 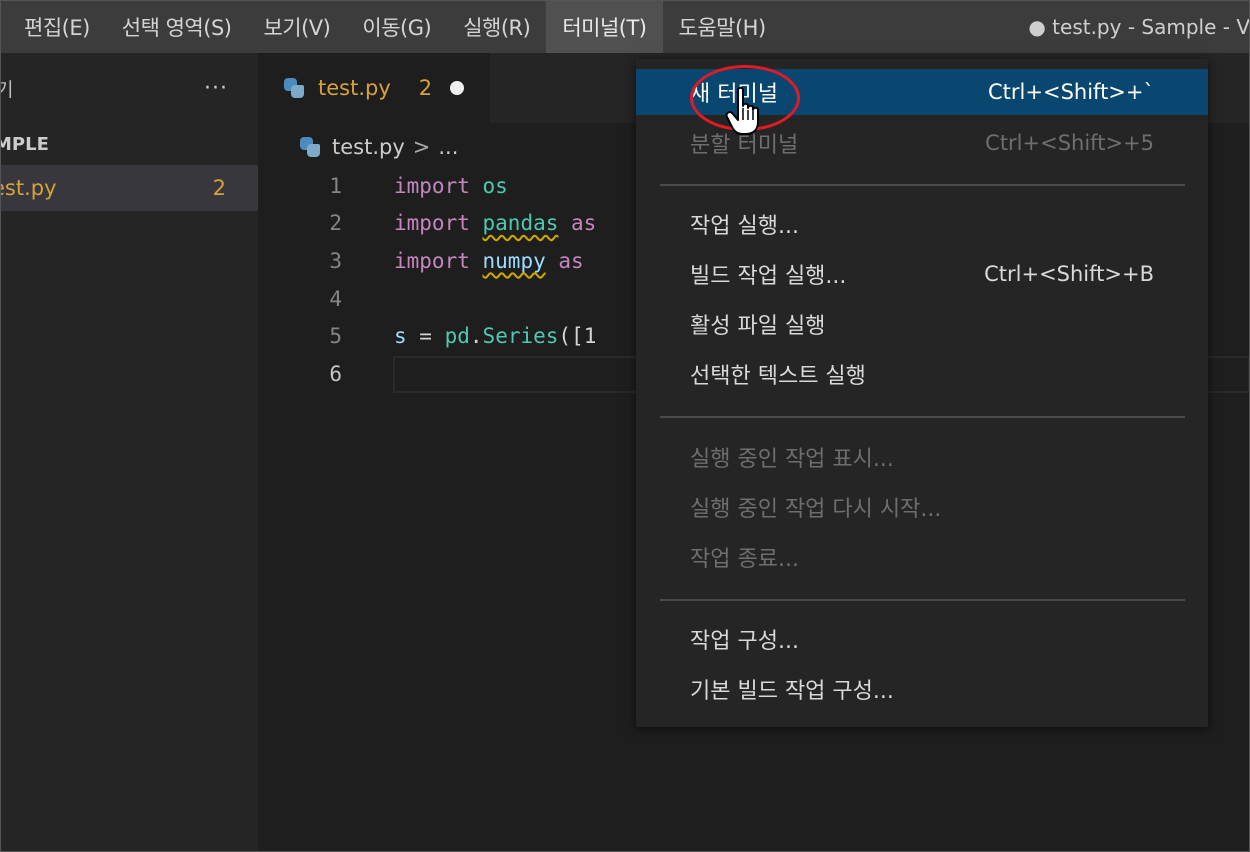 I want to click on tab-test-py: test.py 2, so click(x=374, y=88).